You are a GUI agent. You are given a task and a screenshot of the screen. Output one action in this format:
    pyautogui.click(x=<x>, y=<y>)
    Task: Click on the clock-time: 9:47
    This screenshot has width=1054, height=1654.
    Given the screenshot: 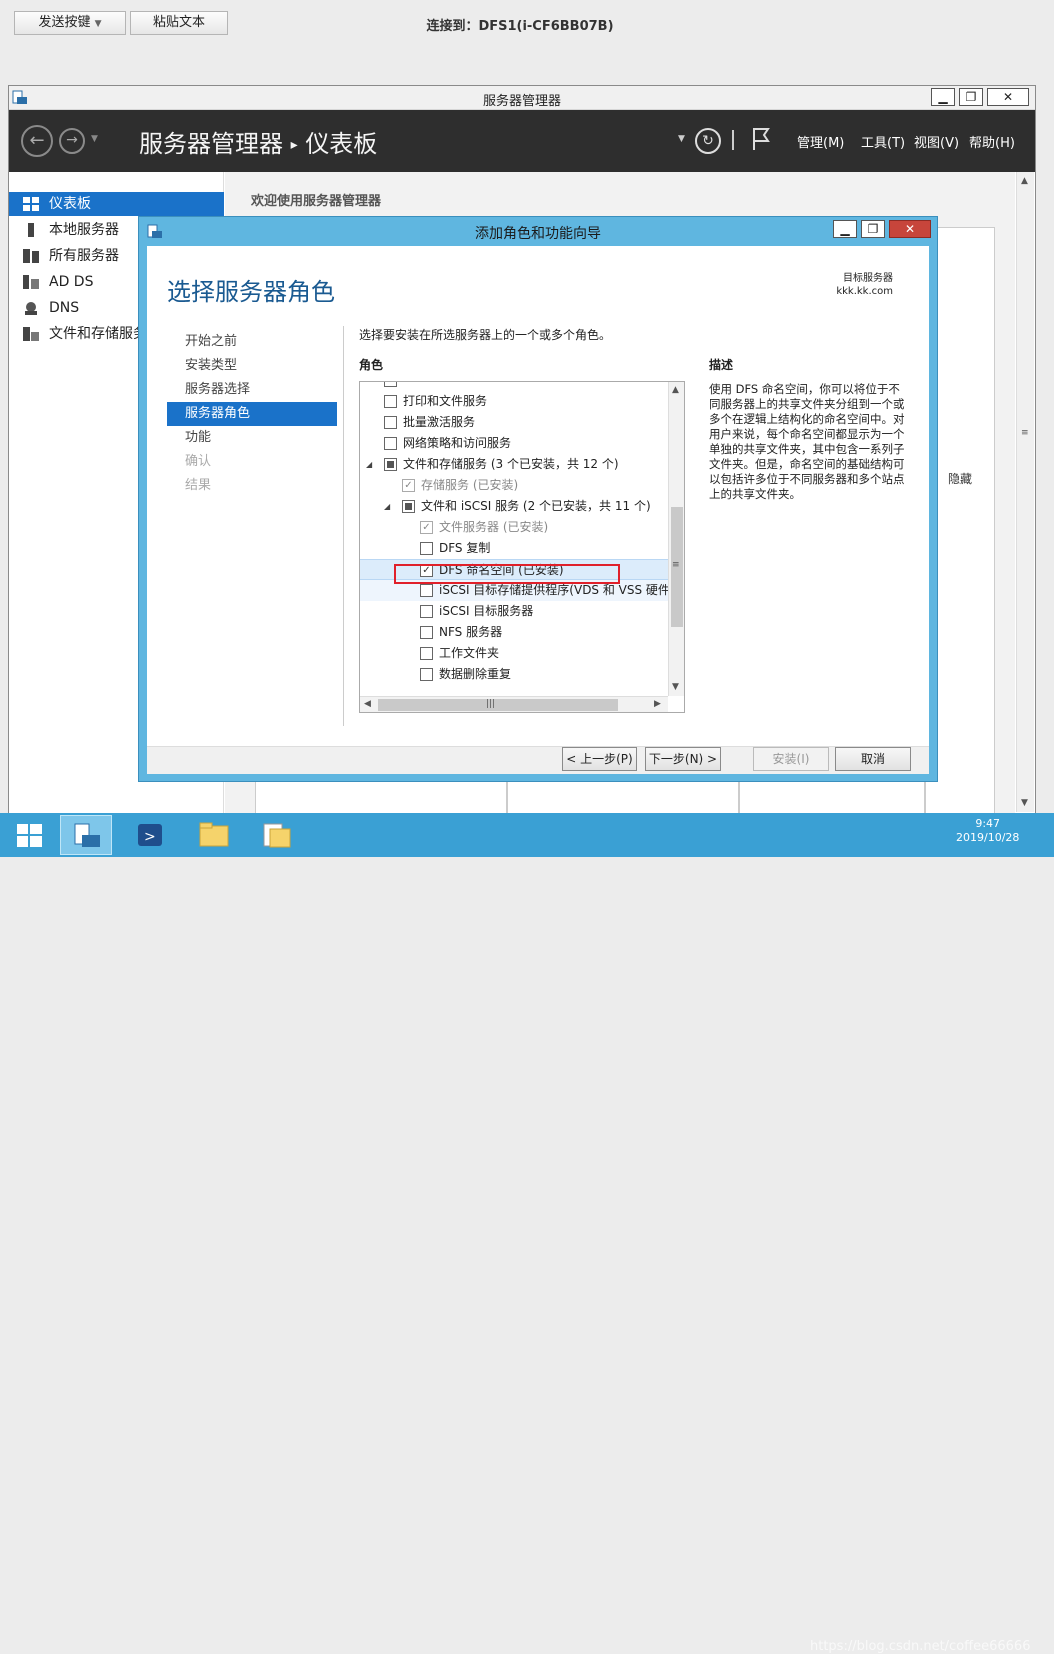 What is the action you would take?
    pyautogui.click(x=988, y=823)
    